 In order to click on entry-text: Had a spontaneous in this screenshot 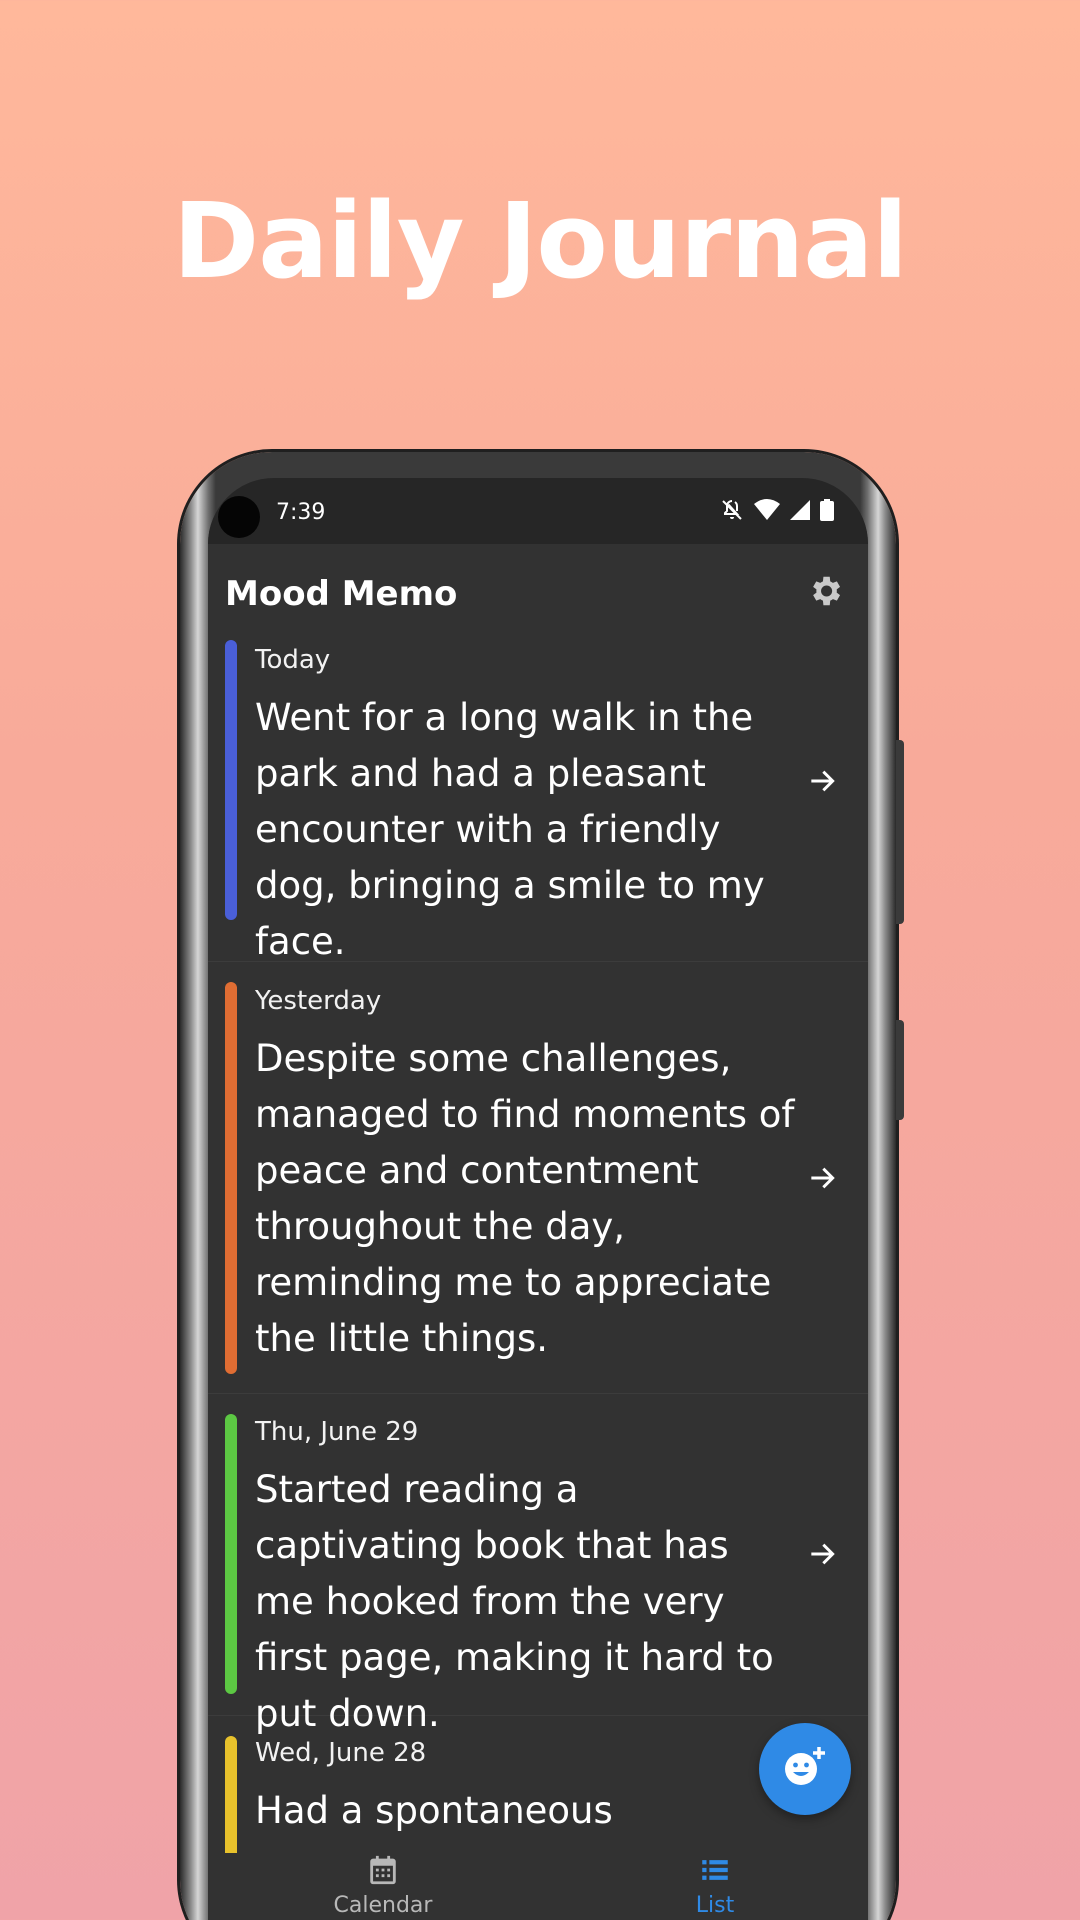, I will do `click(434, 1810)`.